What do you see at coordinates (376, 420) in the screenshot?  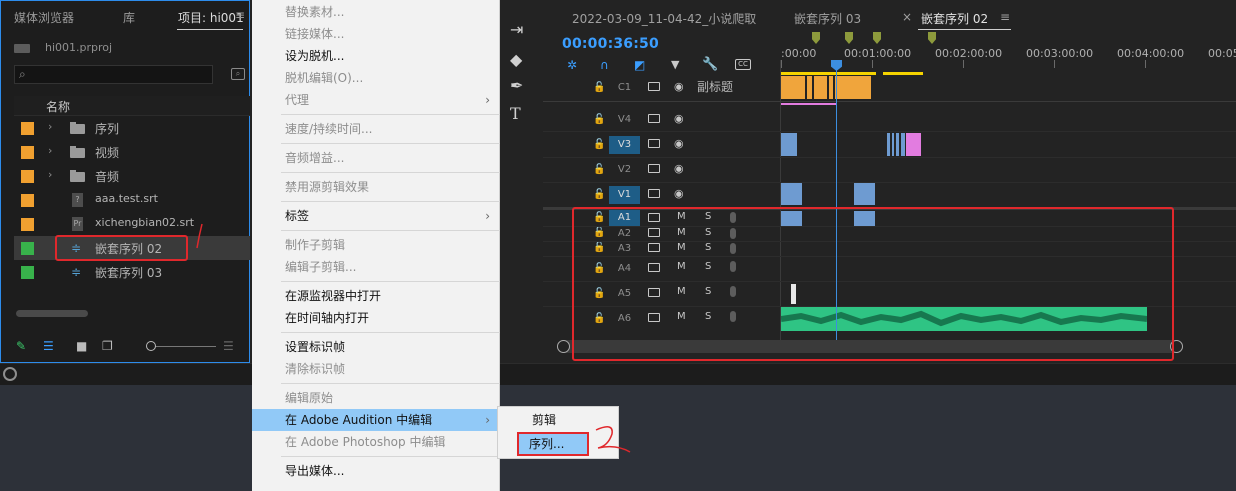 I see `menu-item-edit-in-audition: 在 Adobe Audition 中编辑 ›` at bounding box center [376, 420].